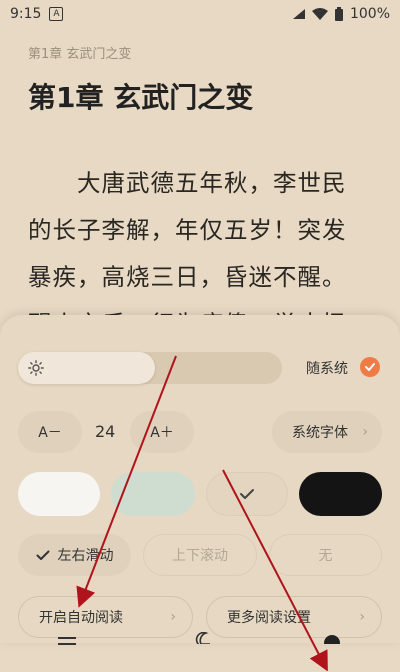  What do you see at coordinates (200, 652) in the screenshot?
I see `bottom-toolbar` at bounding box center [200, 652].